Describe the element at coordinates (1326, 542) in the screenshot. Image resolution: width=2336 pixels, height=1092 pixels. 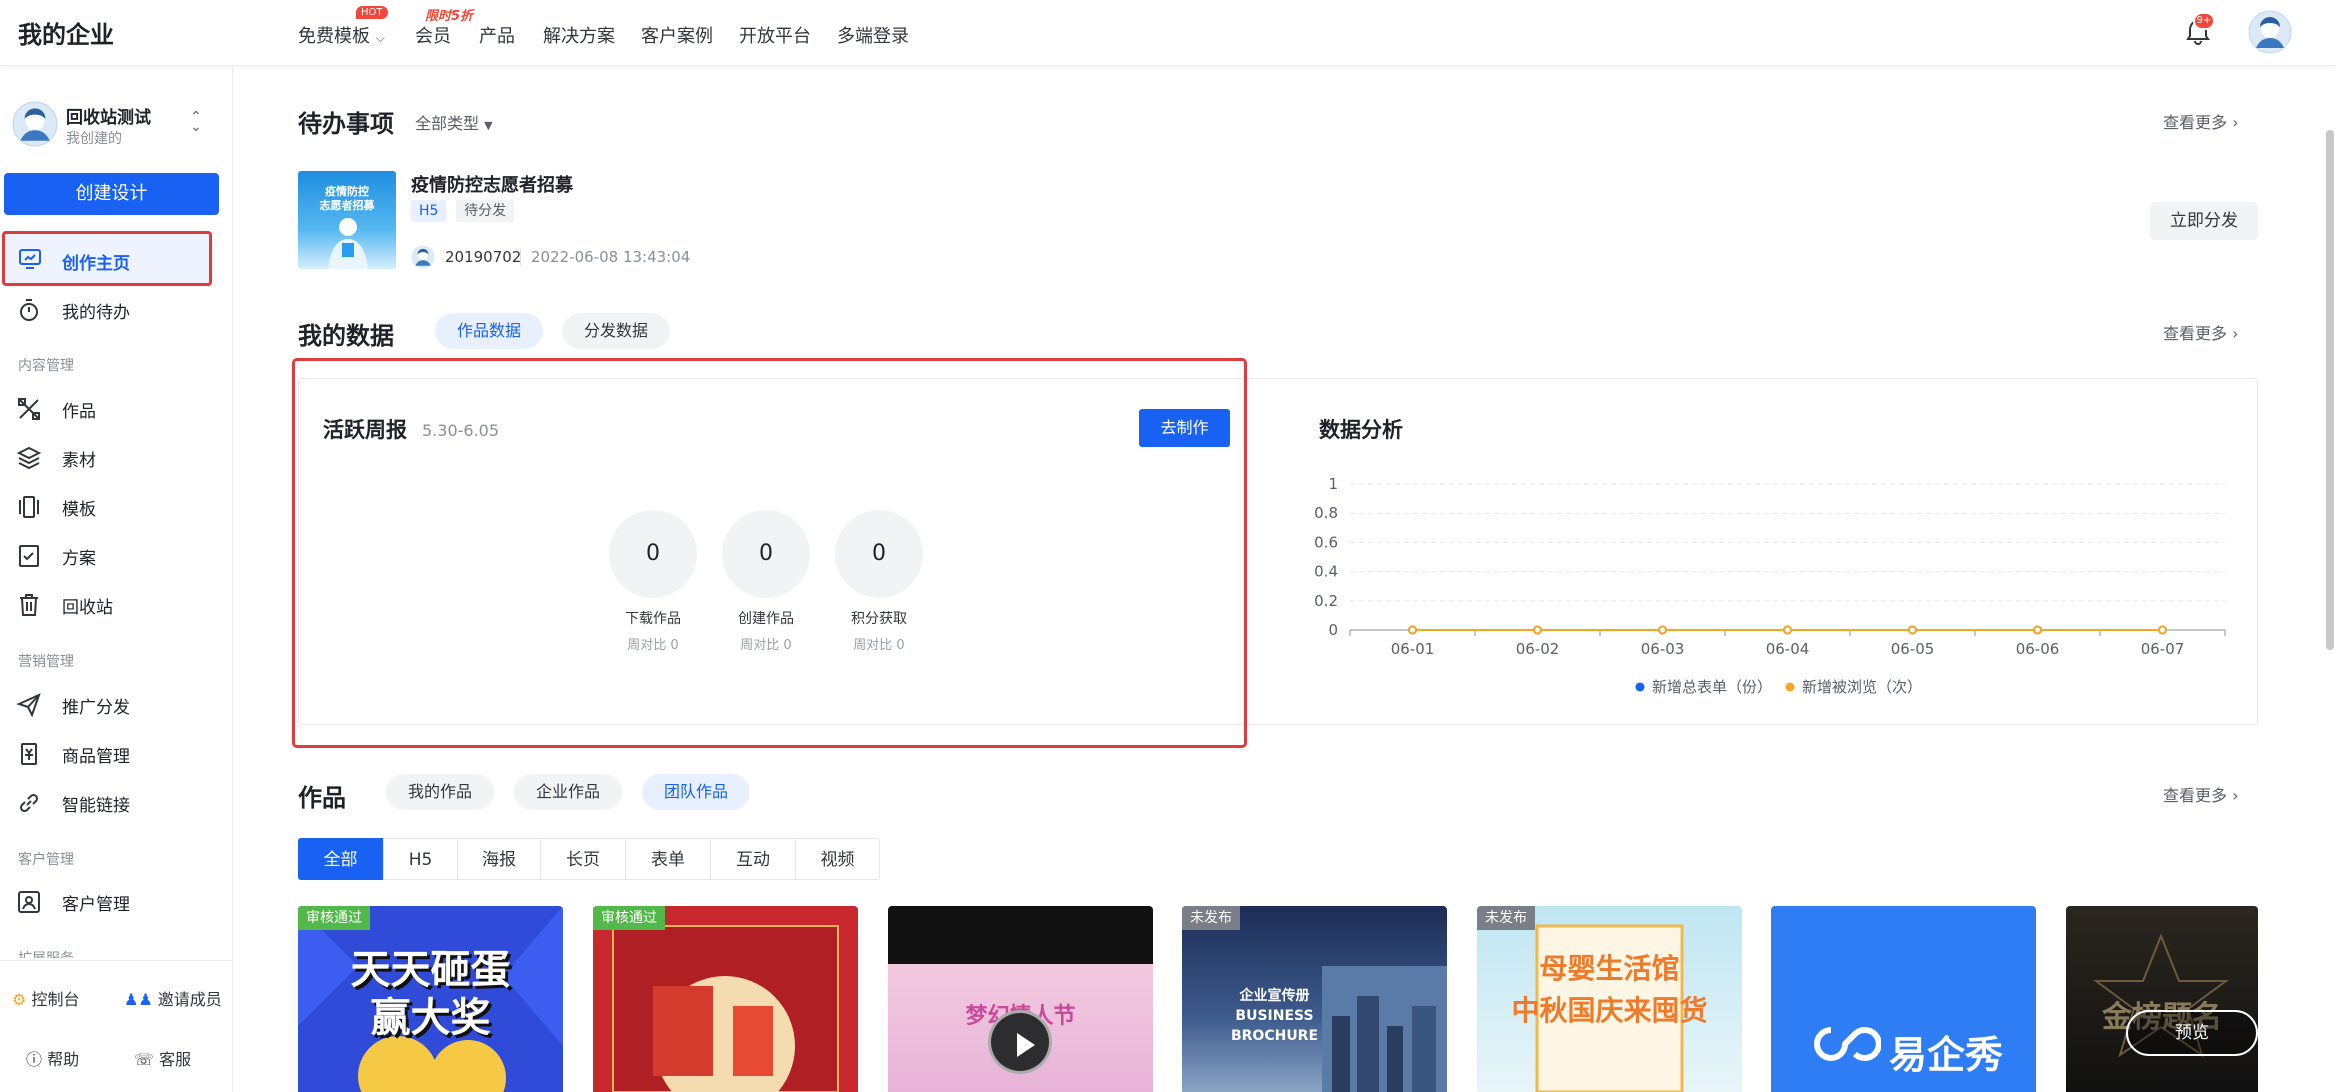
I see `y-tick-label: 0.6` at that location.